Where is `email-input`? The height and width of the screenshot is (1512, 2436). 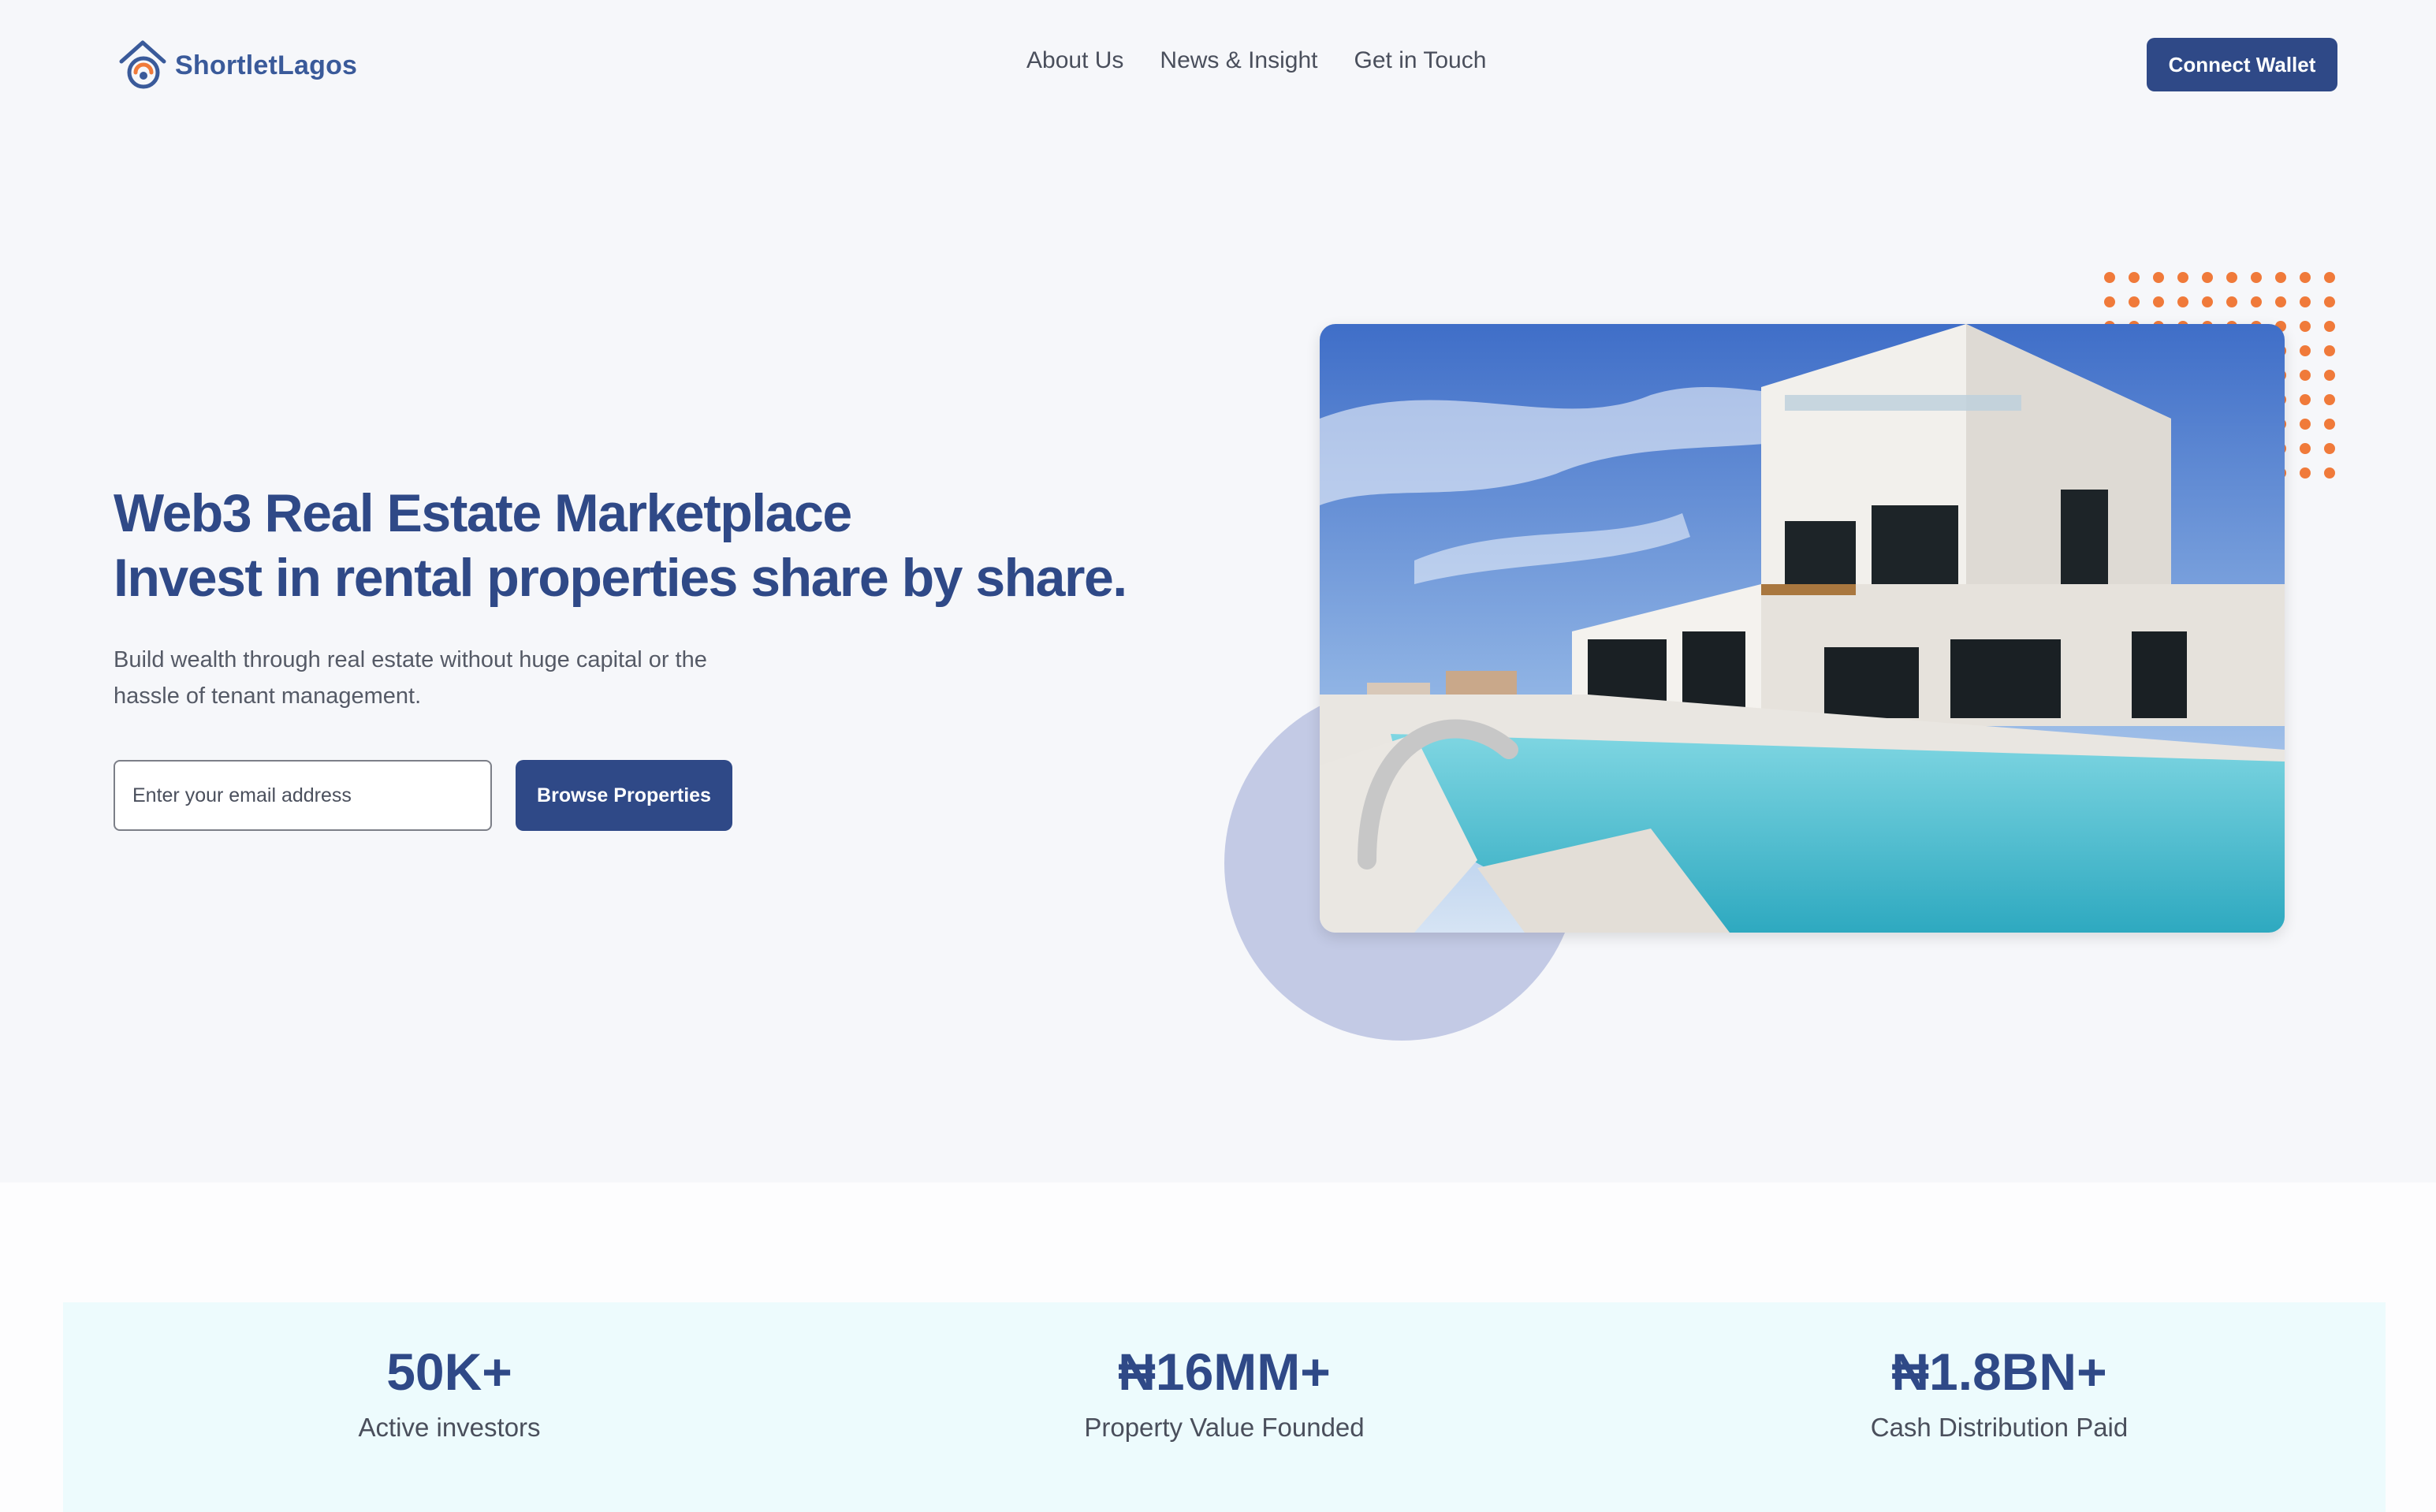
email-input is located at coordinates (303, 796).